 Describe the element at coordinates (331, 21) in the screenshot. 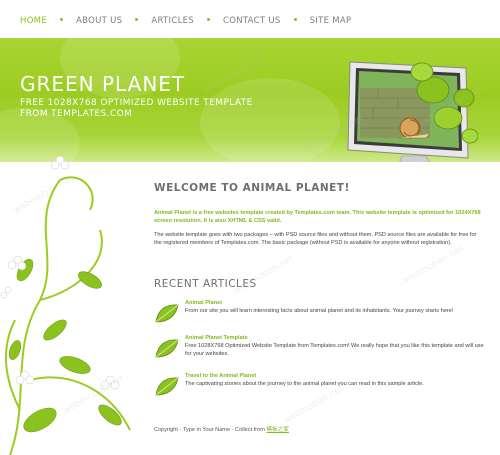

I see `nav-site-map: SITE MAP` at that location.